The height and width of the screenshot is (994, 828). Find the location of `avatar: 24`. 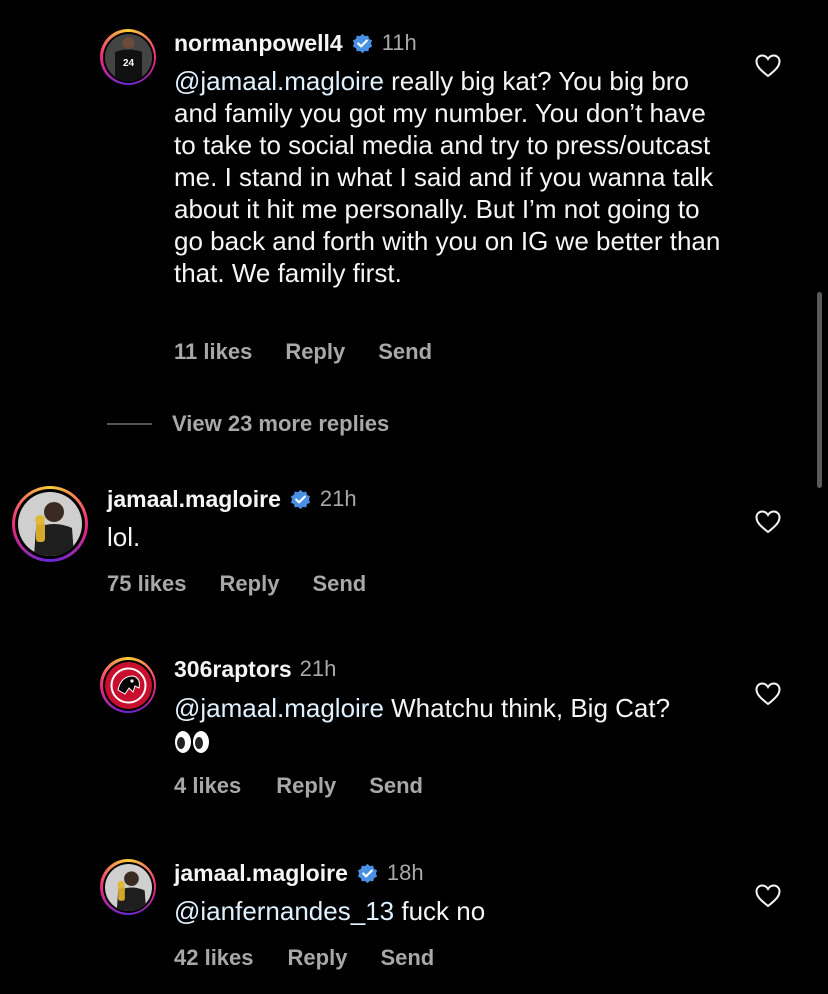

avatar: 24 is located at coordinates (128, 57).